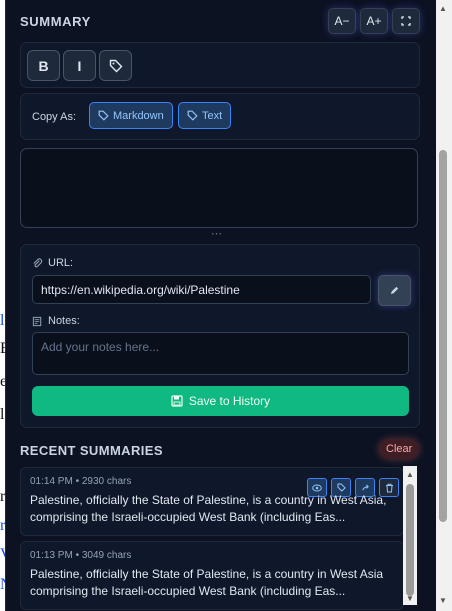  What do you see at coordinates (81, 555) in the screenshot?
I see `history-item-meta: 01:13 PM • 3049 chars` at bounding box center [81, 555].